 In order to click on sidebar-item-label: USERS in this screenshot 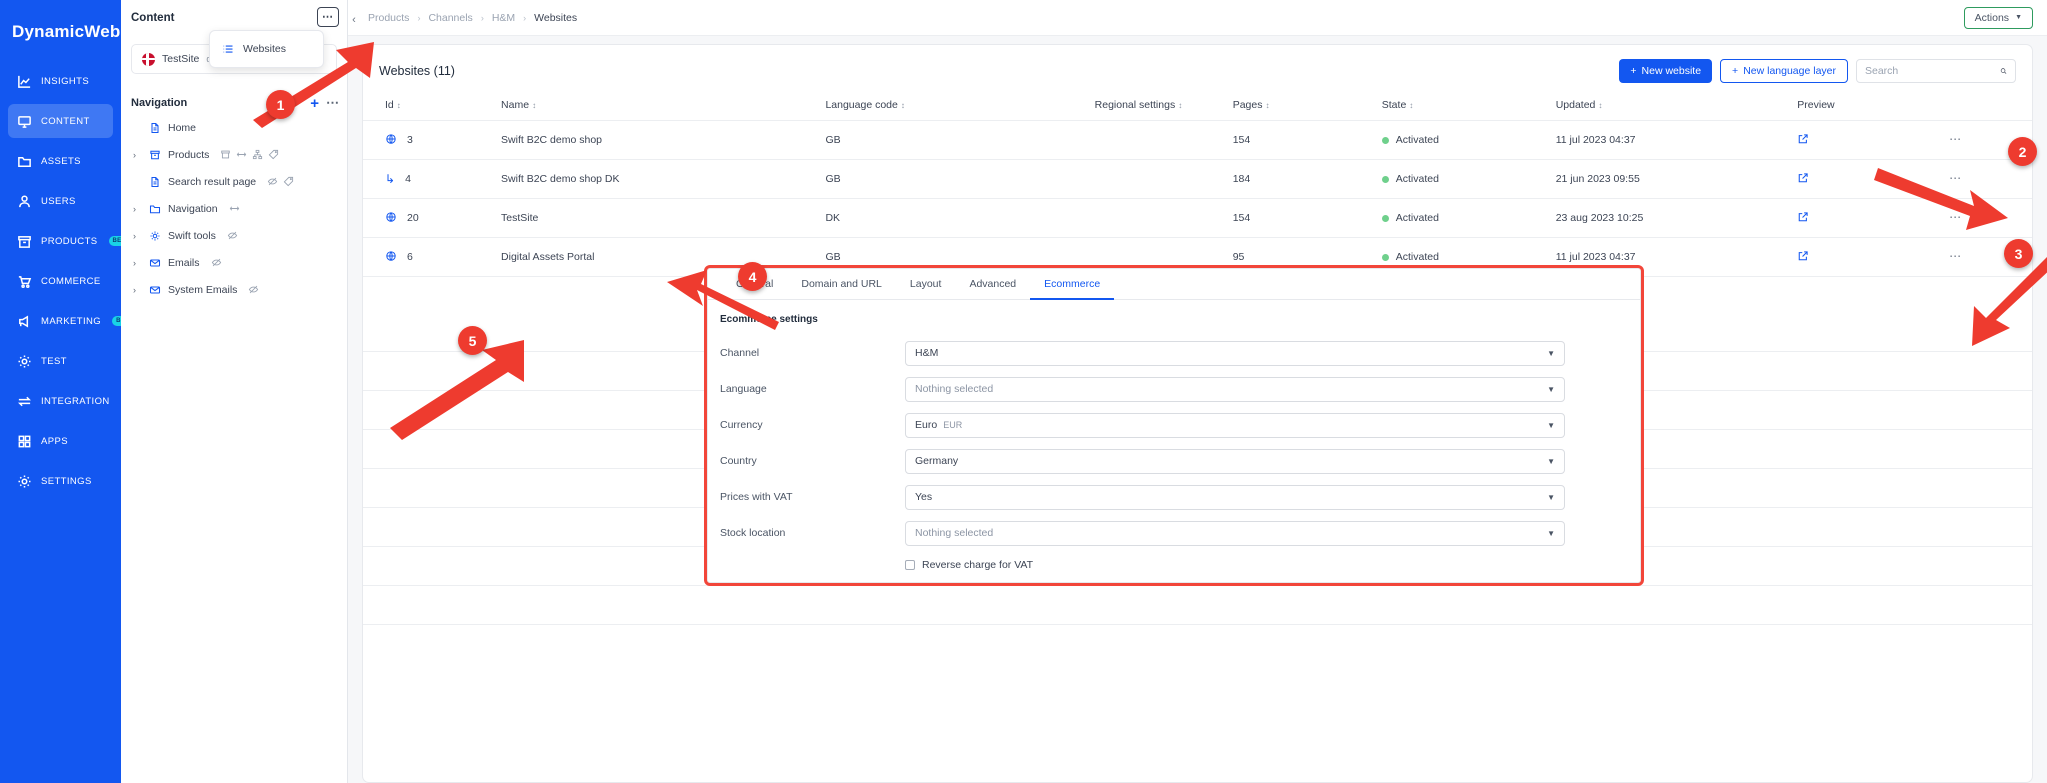, I will do `click(58, 201)`.